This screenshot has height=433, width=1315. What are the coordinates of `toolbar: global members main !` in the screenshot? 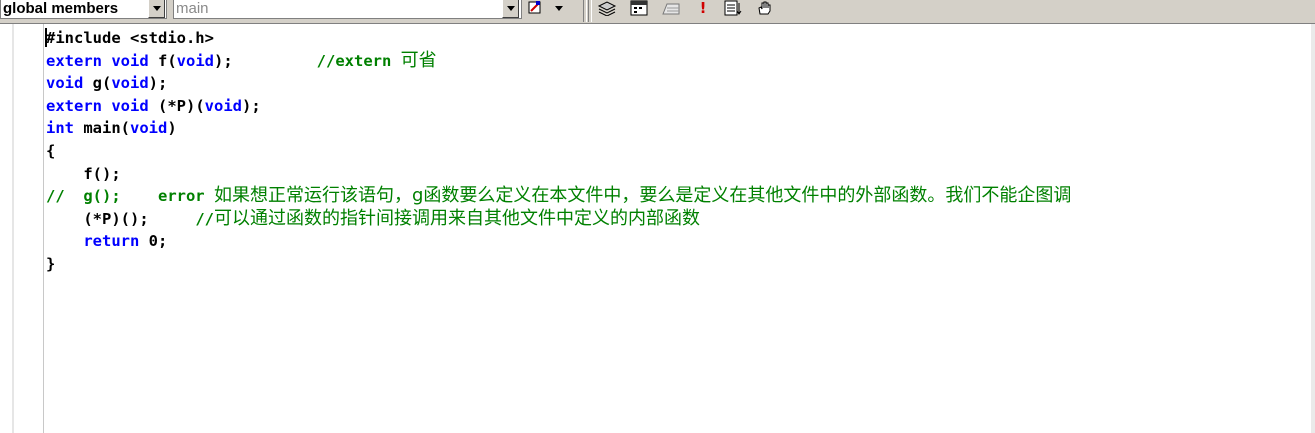 It's located at (657, 12).